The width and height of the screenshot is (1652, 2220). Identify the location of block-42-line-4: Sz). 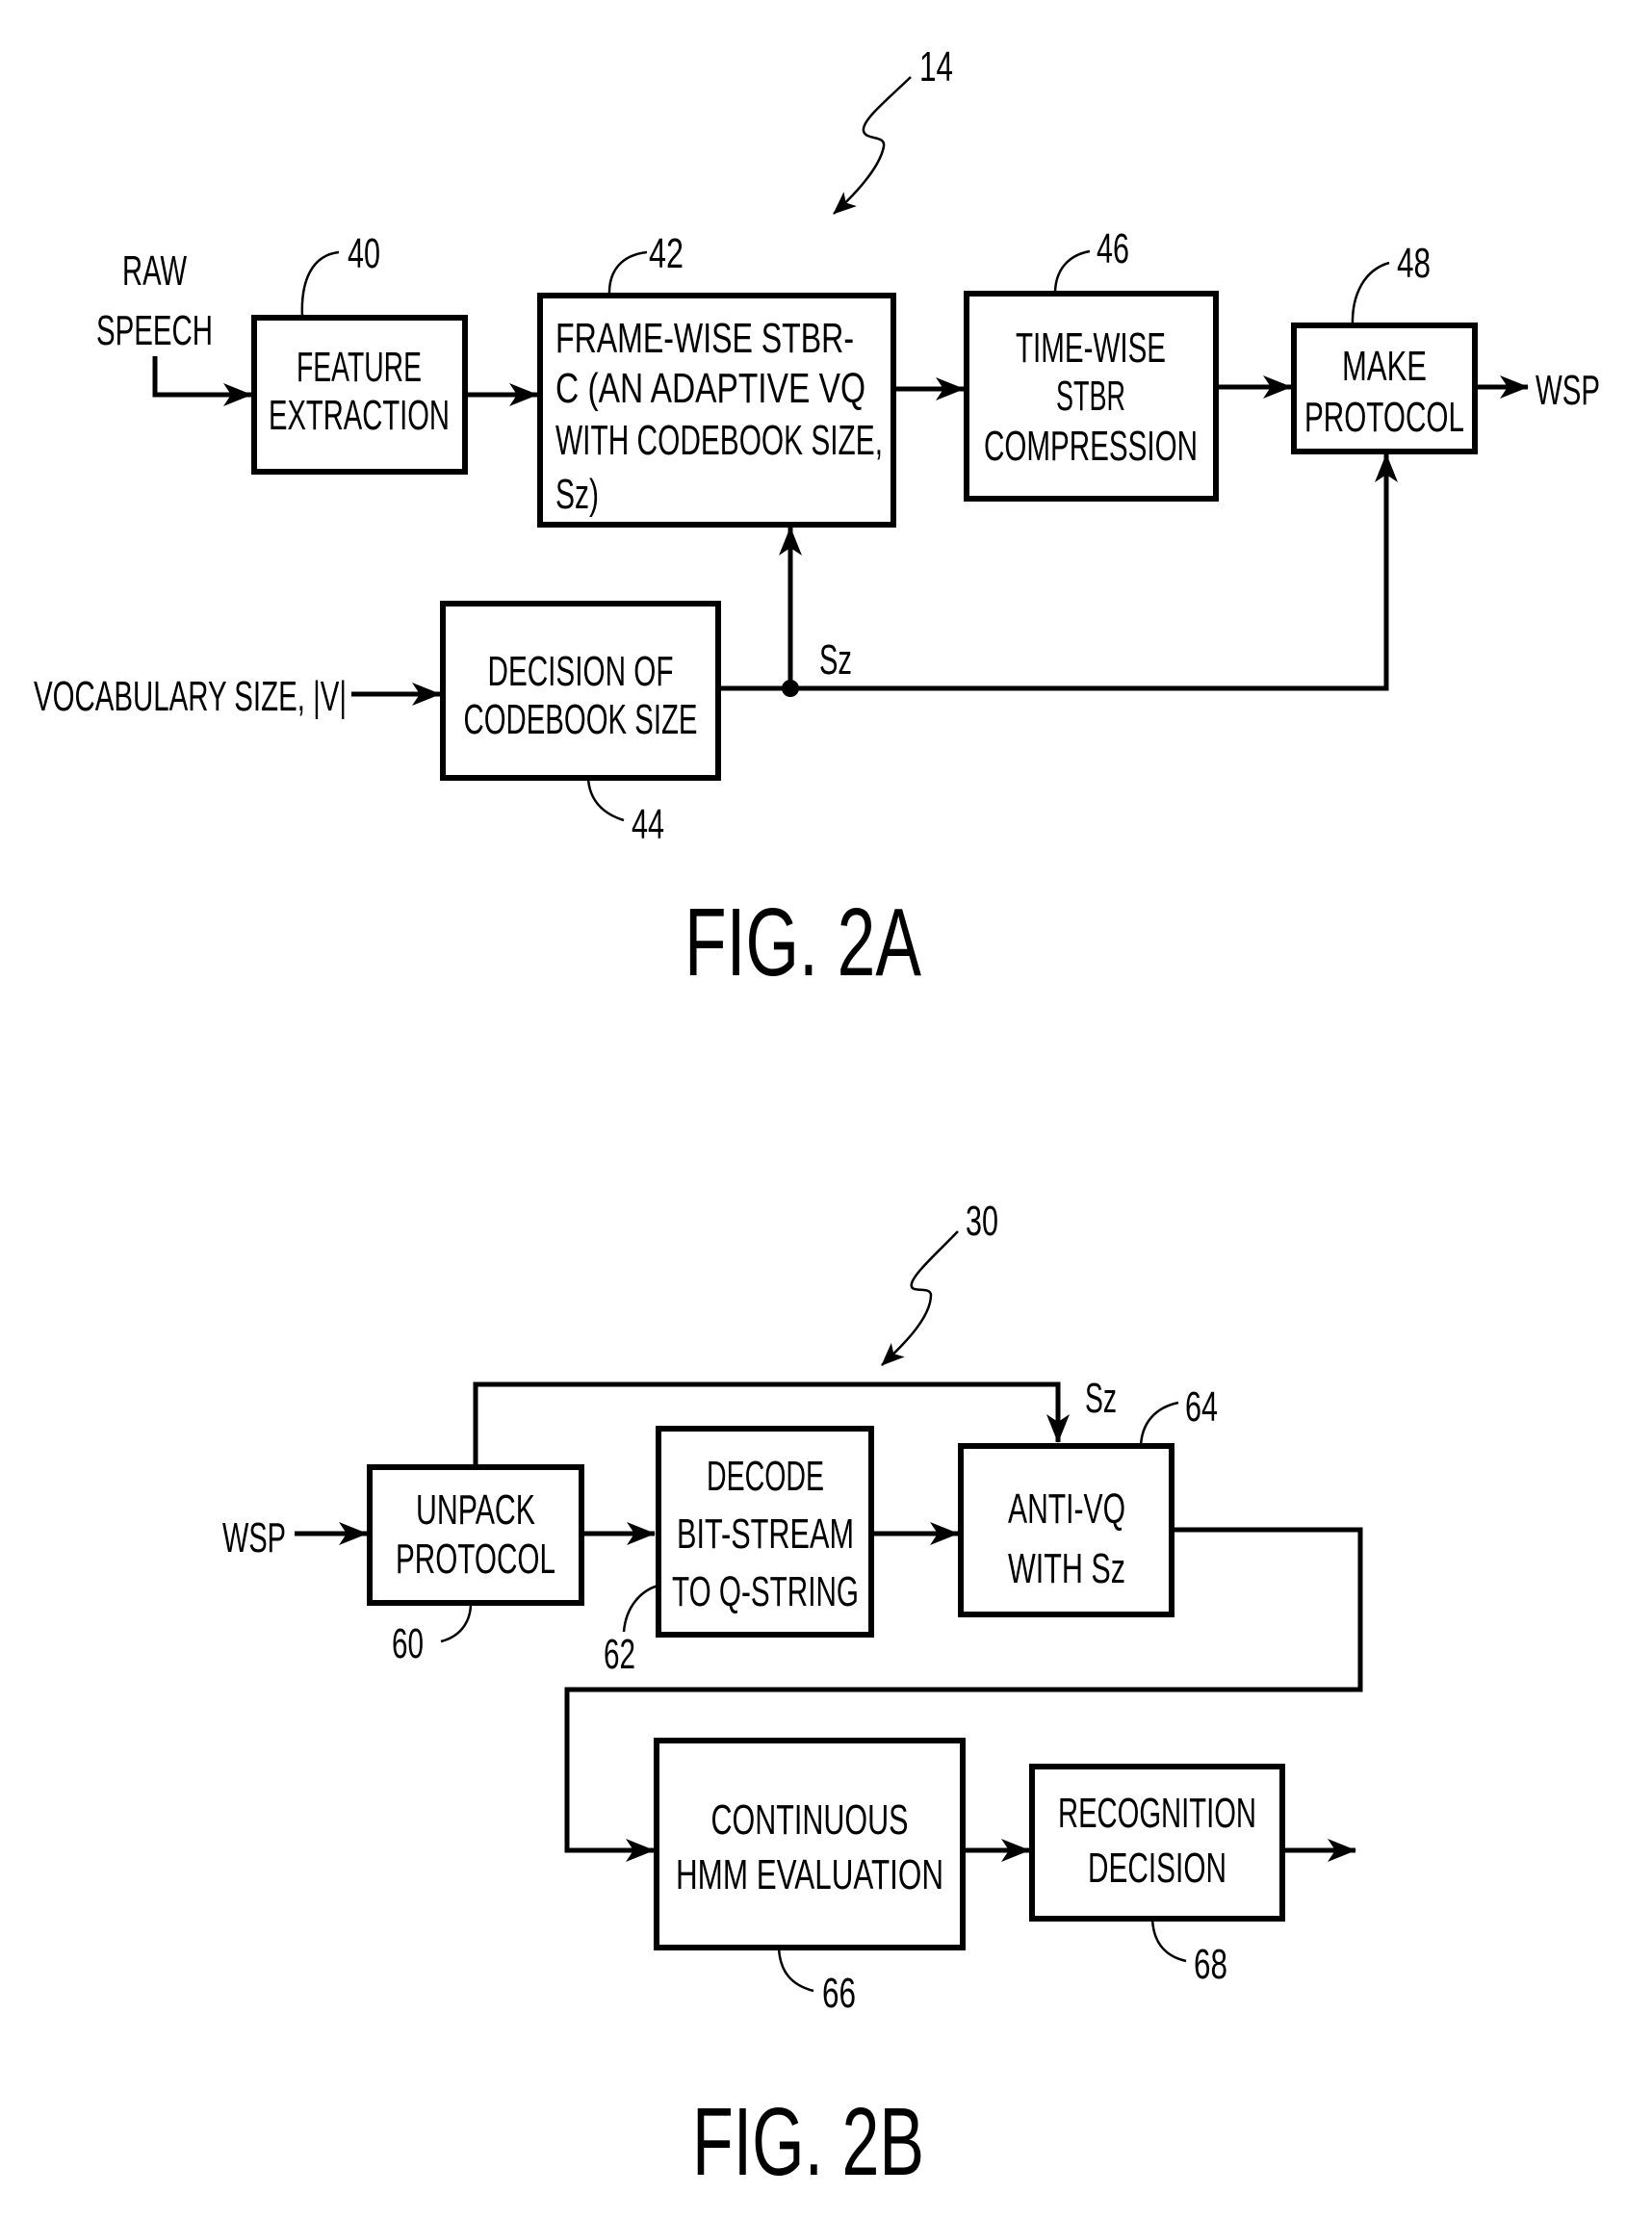
(577, 494).